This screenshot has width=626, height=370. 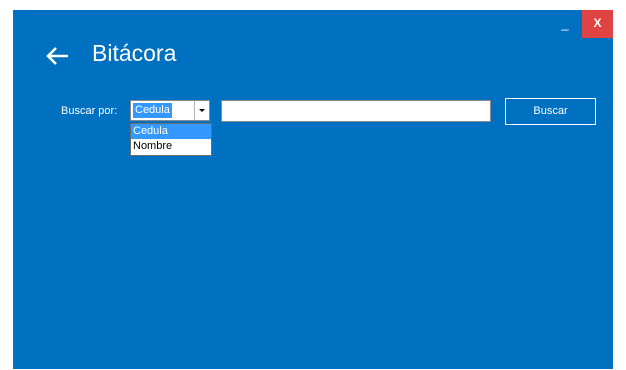 What do you see at coordinates (550, 111) in the screenshot?
I see `search-button: Buscar` at bounding box center [550, 111].